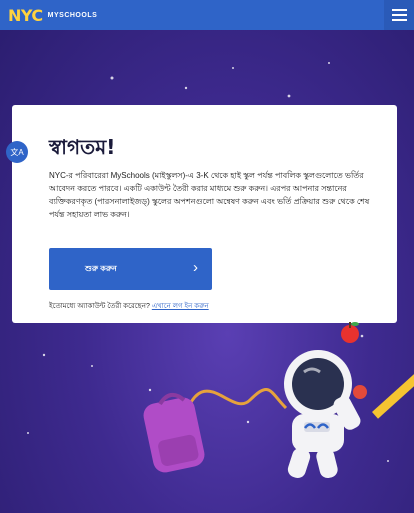  What do you see at coordinates (72, 15) in the screenshot?
I see `logo-myschools-text: MYSCHOOLS` at bounding box center [72, 15].